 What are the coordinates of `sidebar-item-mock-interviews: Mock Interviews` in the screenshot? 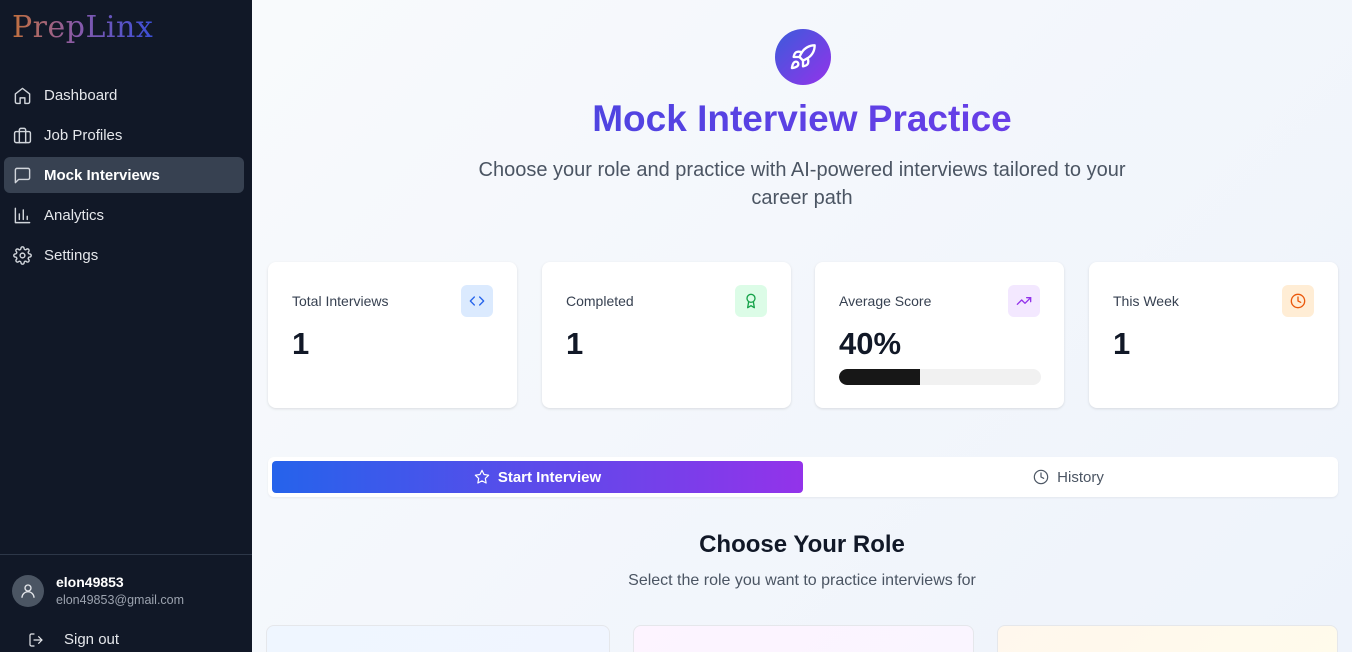 It's located at (124, 175).